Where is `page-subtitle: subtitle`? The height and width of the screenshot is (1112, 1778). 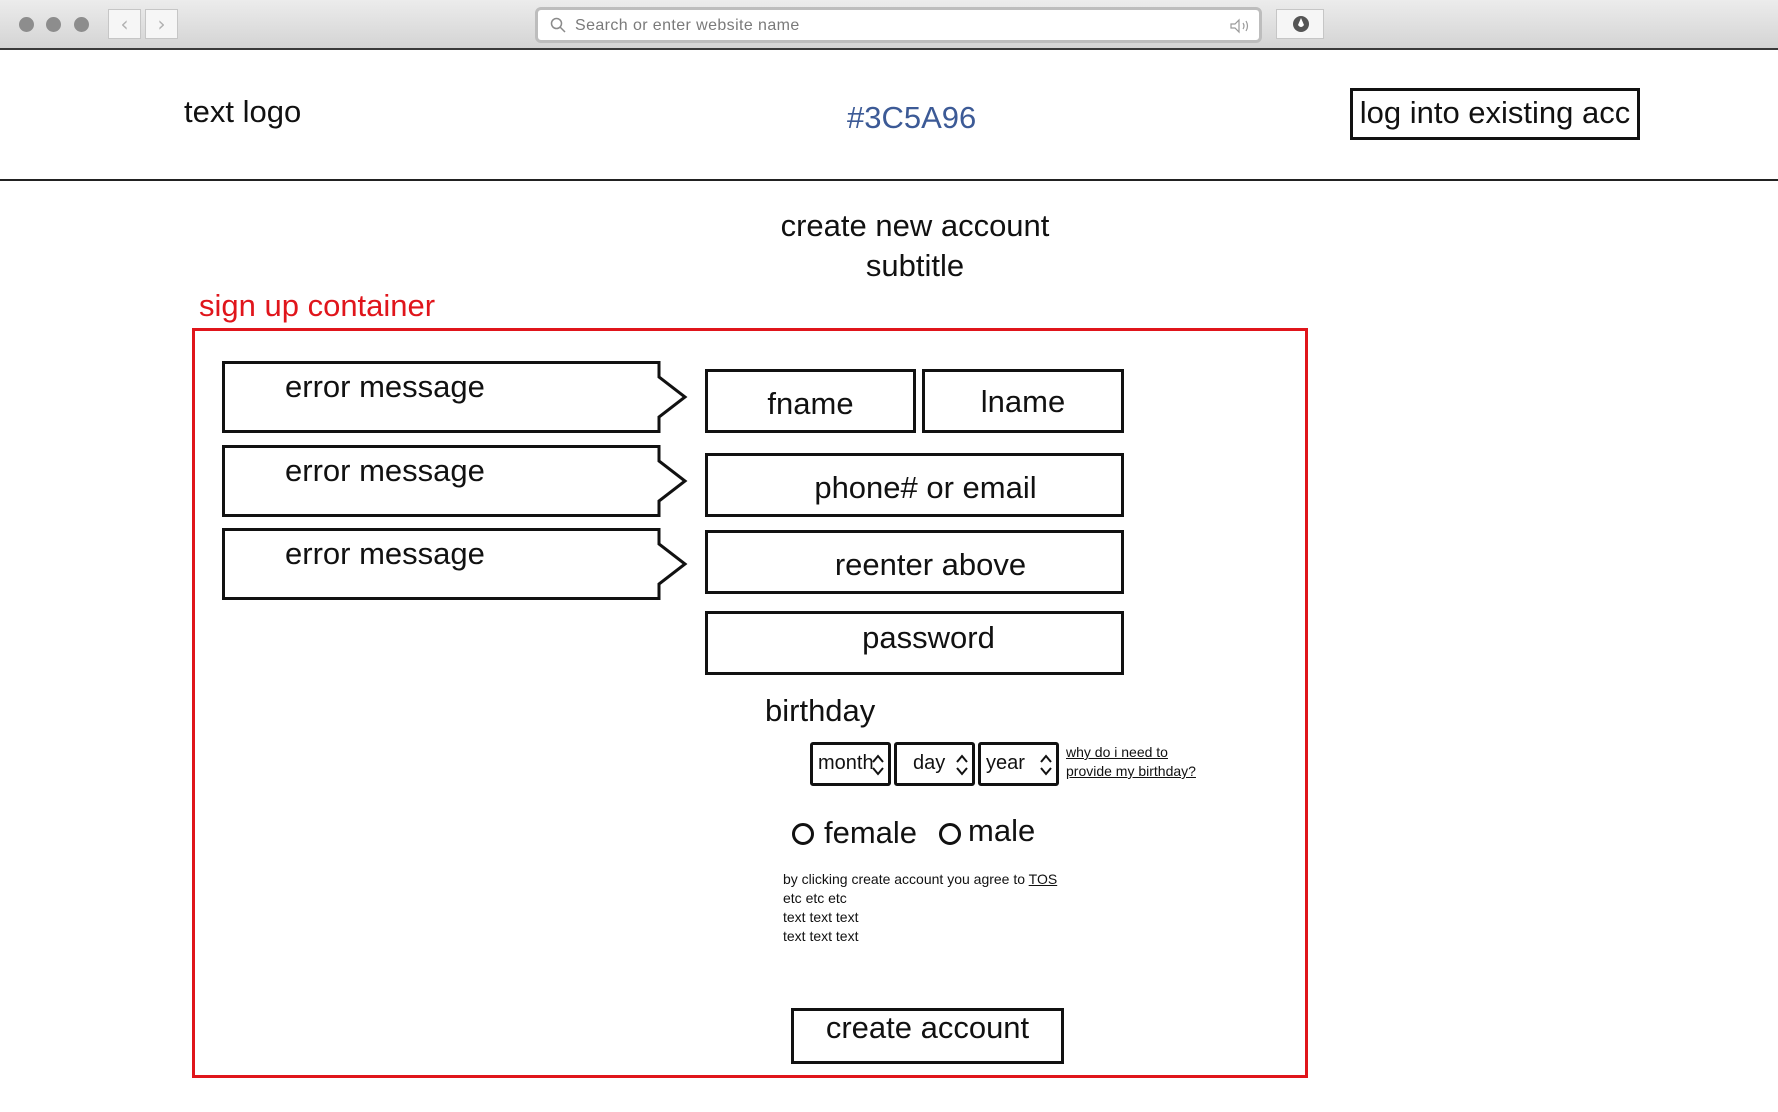 page-subtitle: subtitle is located at coordinates (915, 265).